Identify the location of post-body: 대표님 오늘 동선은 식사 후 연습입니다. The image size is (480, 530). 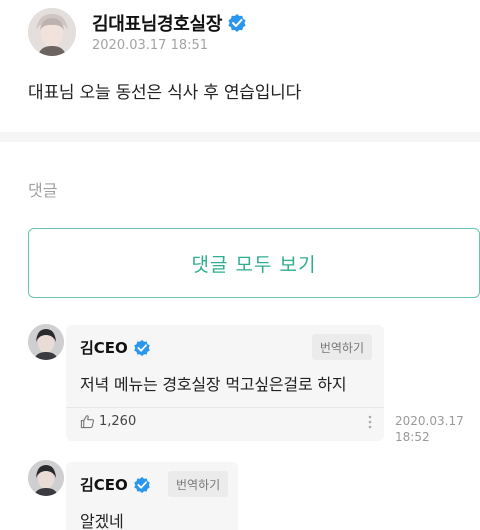
(165, 93).